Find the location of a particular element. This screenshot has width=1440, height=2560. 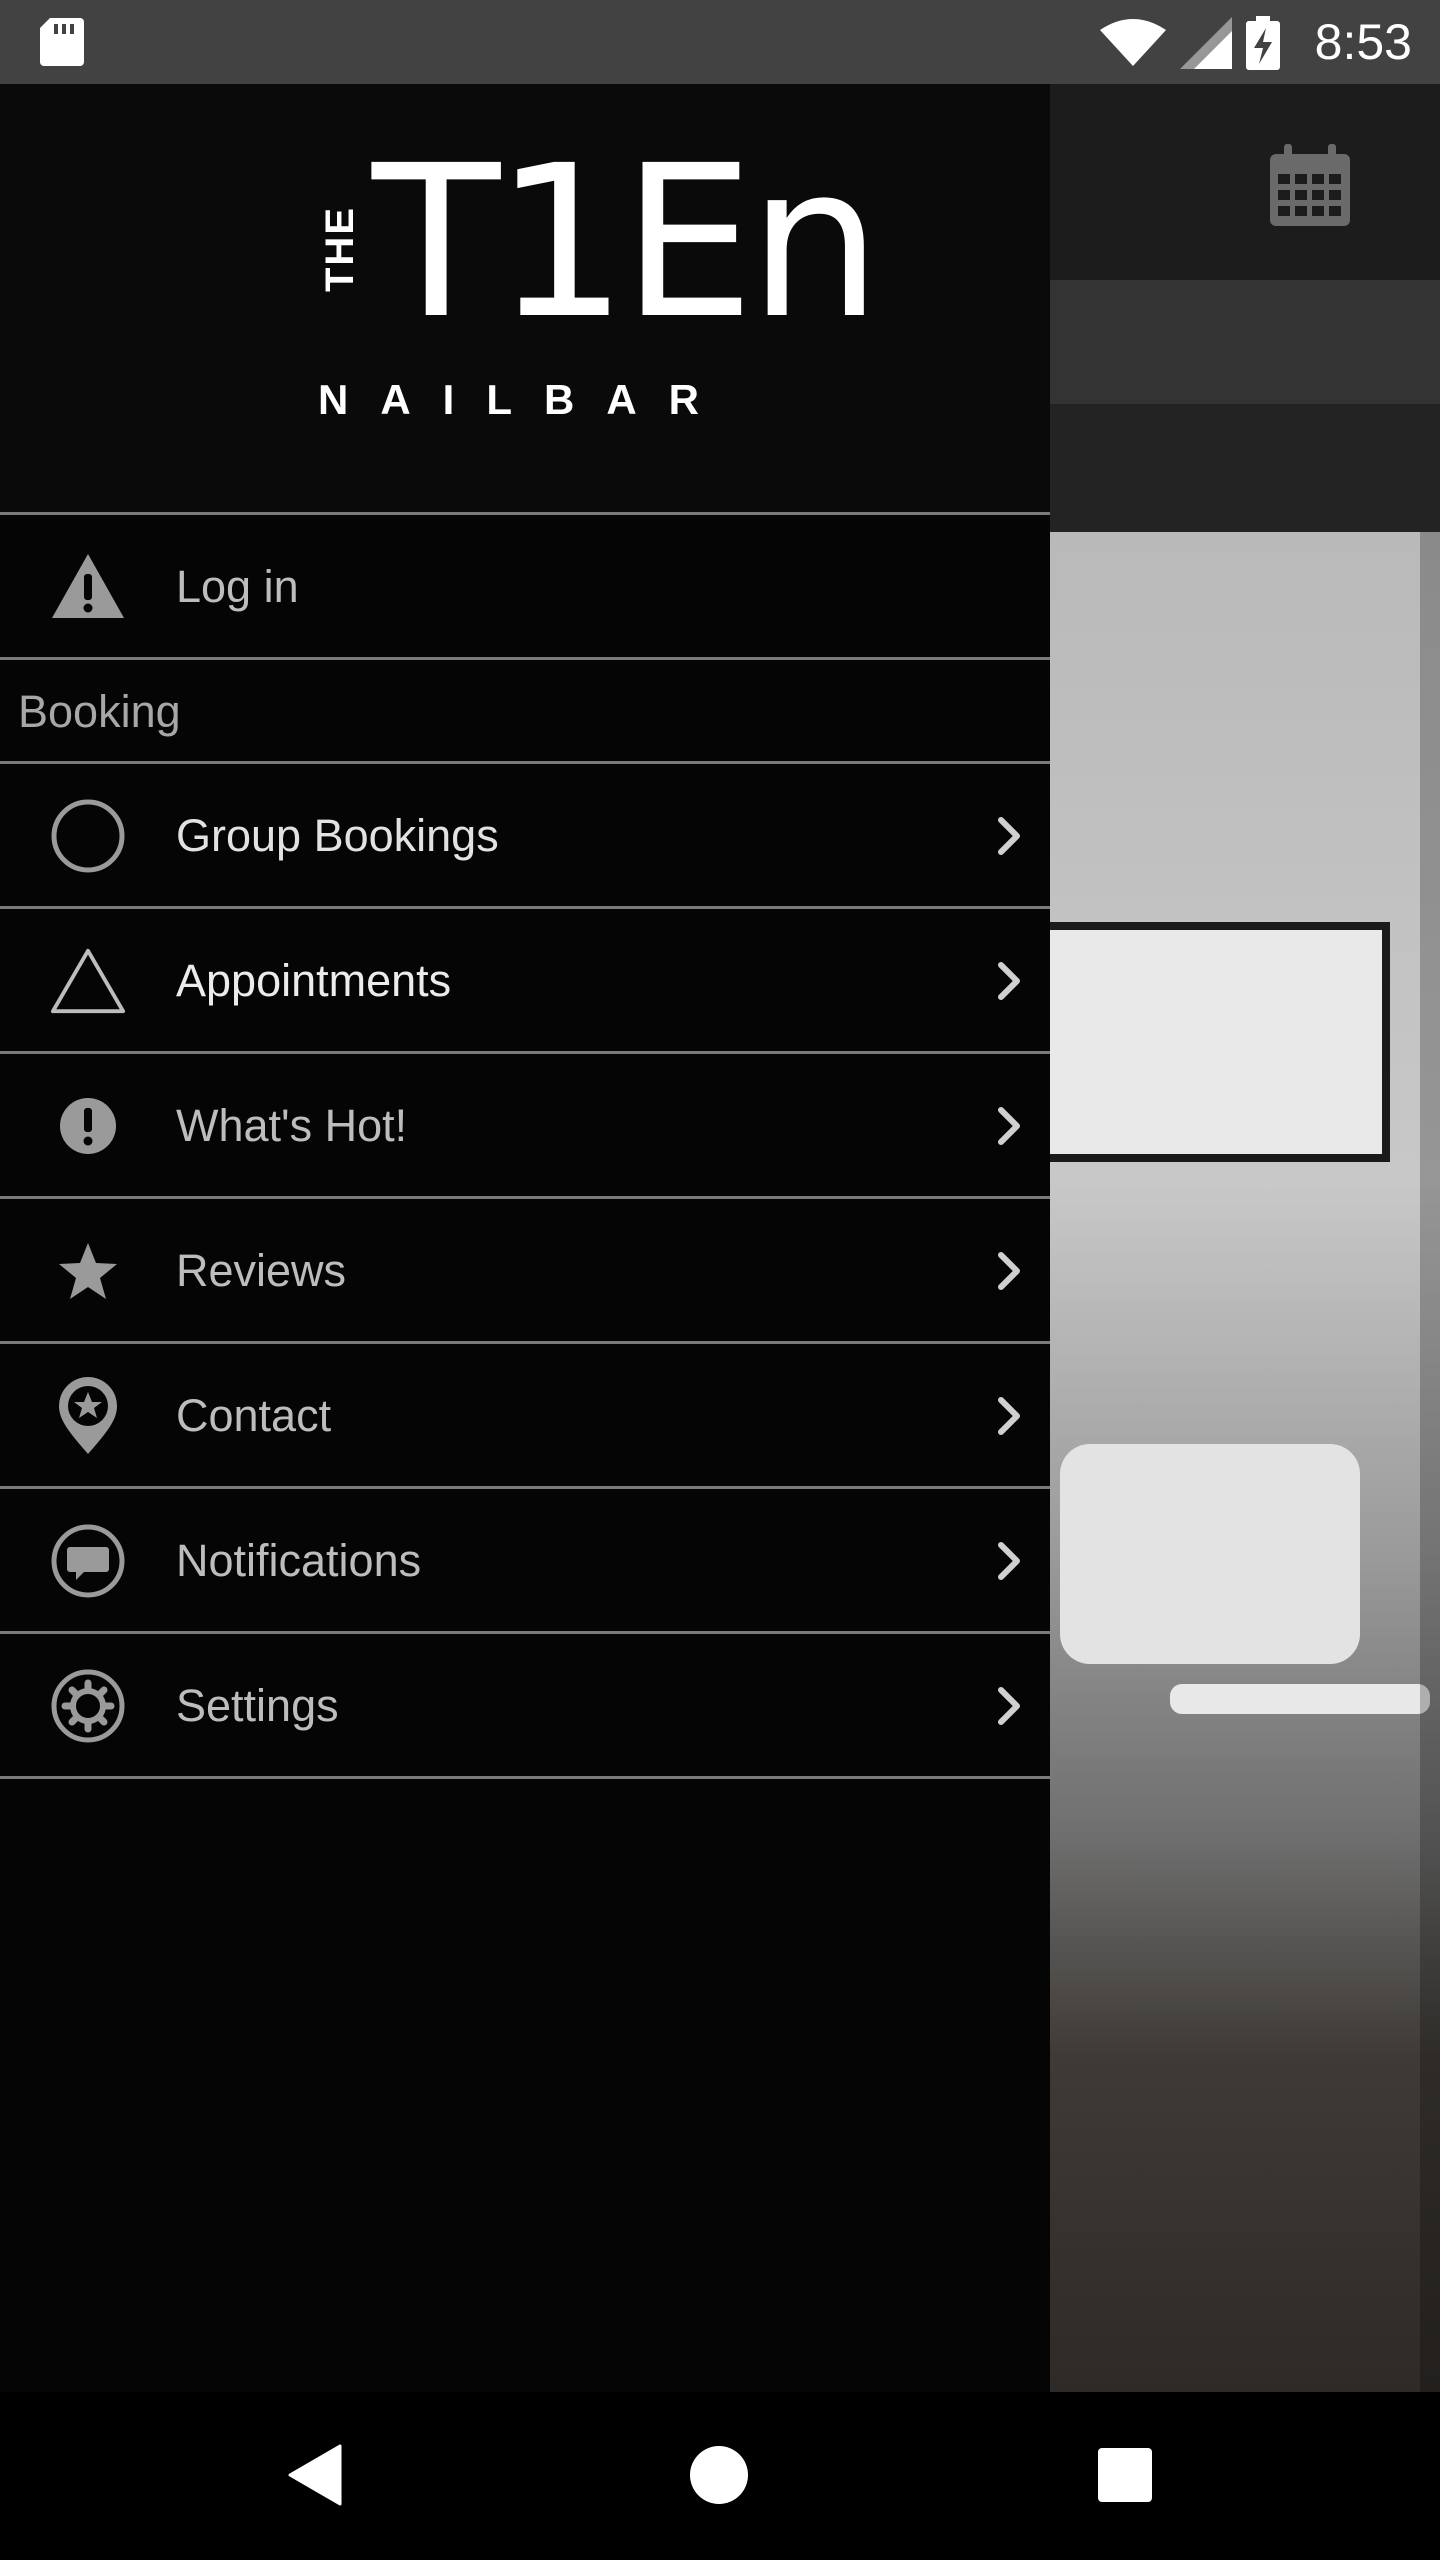

menu-item-login: Log in is located at coordinates (525, 586).